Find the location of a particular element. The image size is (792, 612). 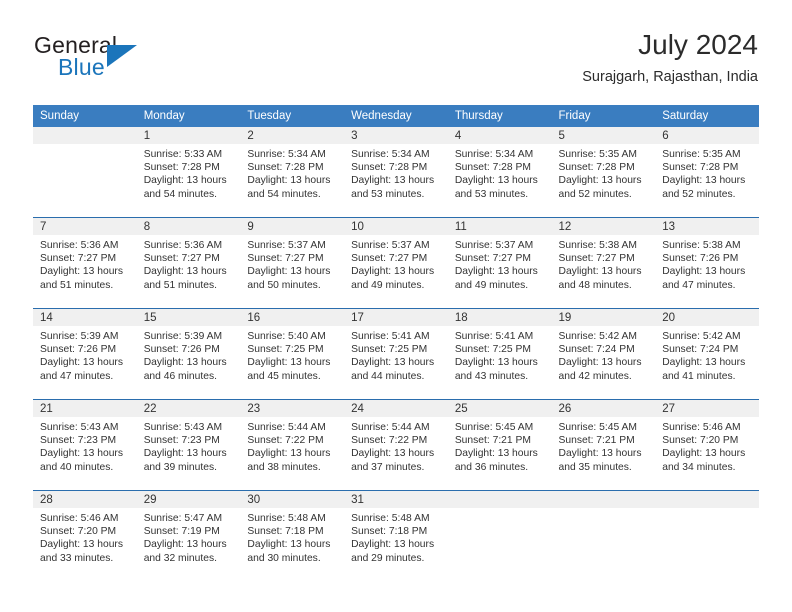

general-blue-logo: General Blue is located at coordinates (124, 60).